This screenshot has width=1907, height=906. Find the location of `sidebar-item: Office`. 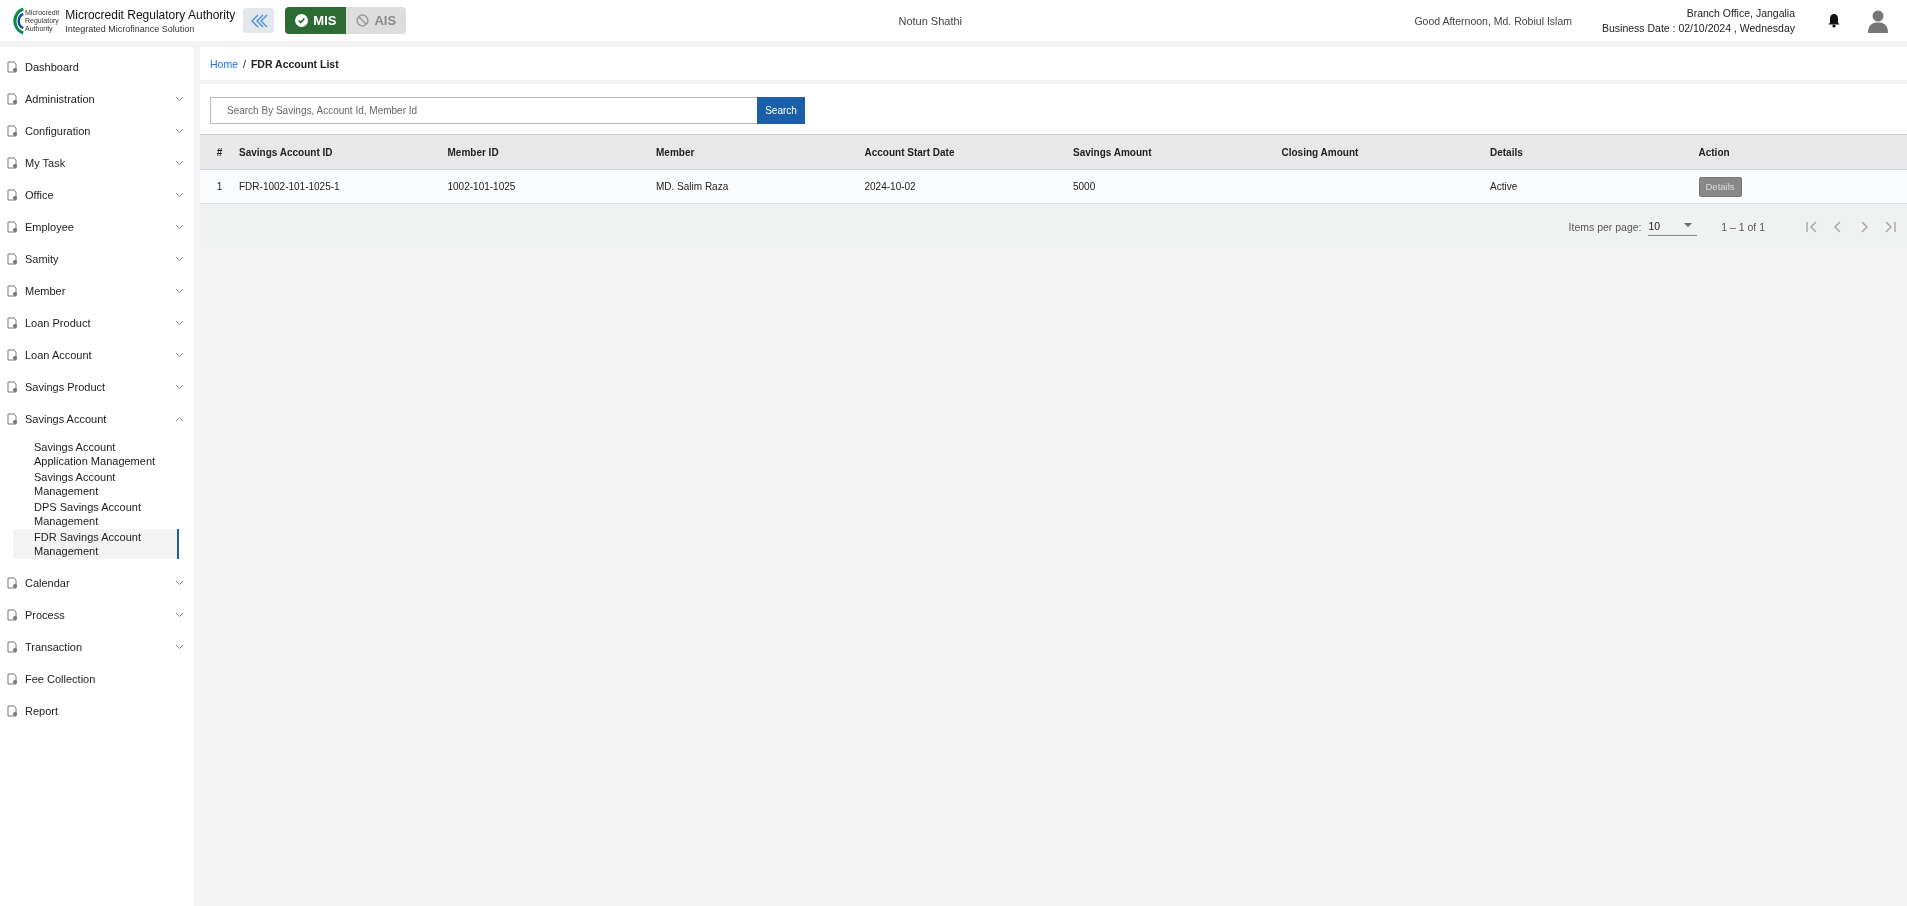

sidebar-item: Office is located at coordinates (97, 195).